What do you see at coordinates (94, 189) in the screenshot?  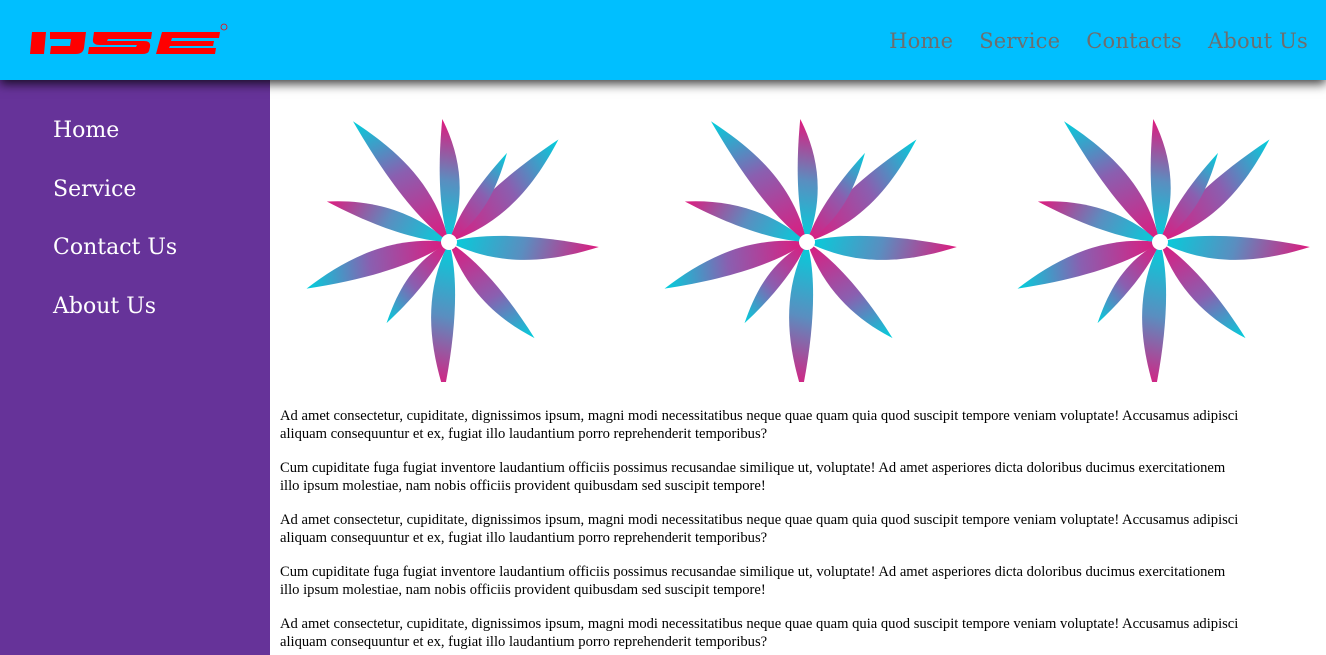 I see `sidebar-link-service: Service` at bounding box center [94, 189].